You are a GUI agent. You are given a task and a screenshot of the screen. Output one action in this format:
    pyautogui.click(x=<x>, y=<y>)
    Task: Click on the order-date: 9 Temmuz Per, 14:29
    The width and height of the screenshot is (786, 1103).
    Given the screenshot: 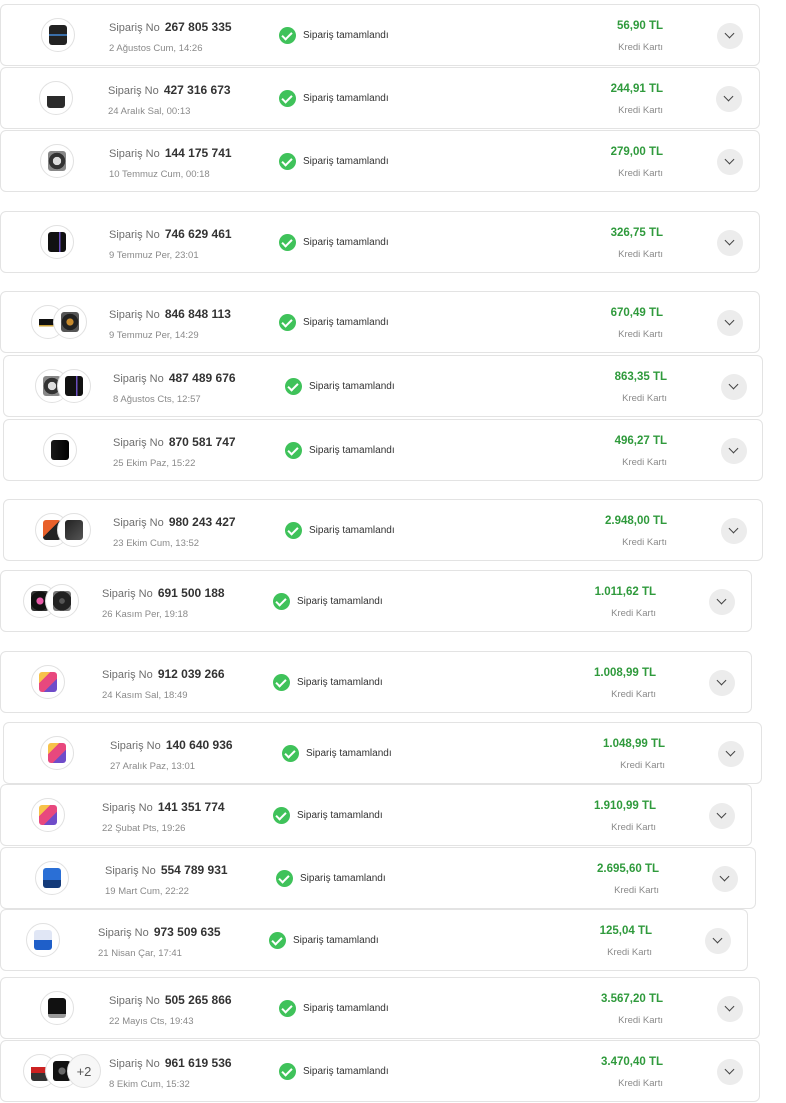 What is the action you would take?
    pyautogui.click(x=154, y=335)
    